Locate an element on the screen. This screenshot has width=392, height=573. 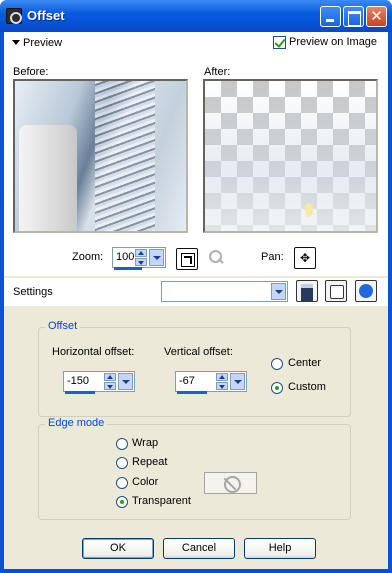
close-button: ✕ is located at coordinates (376, 16).